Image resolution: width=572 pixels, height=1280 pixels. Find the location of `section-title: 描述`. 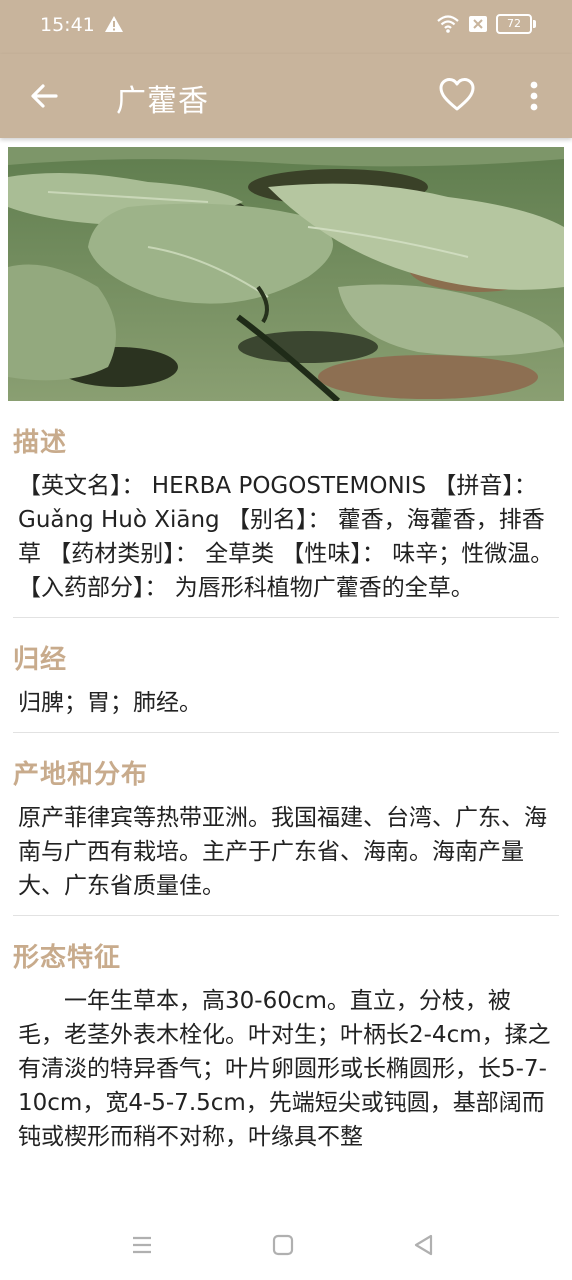

section-title: 描述 is located at coordinates (40, 443).